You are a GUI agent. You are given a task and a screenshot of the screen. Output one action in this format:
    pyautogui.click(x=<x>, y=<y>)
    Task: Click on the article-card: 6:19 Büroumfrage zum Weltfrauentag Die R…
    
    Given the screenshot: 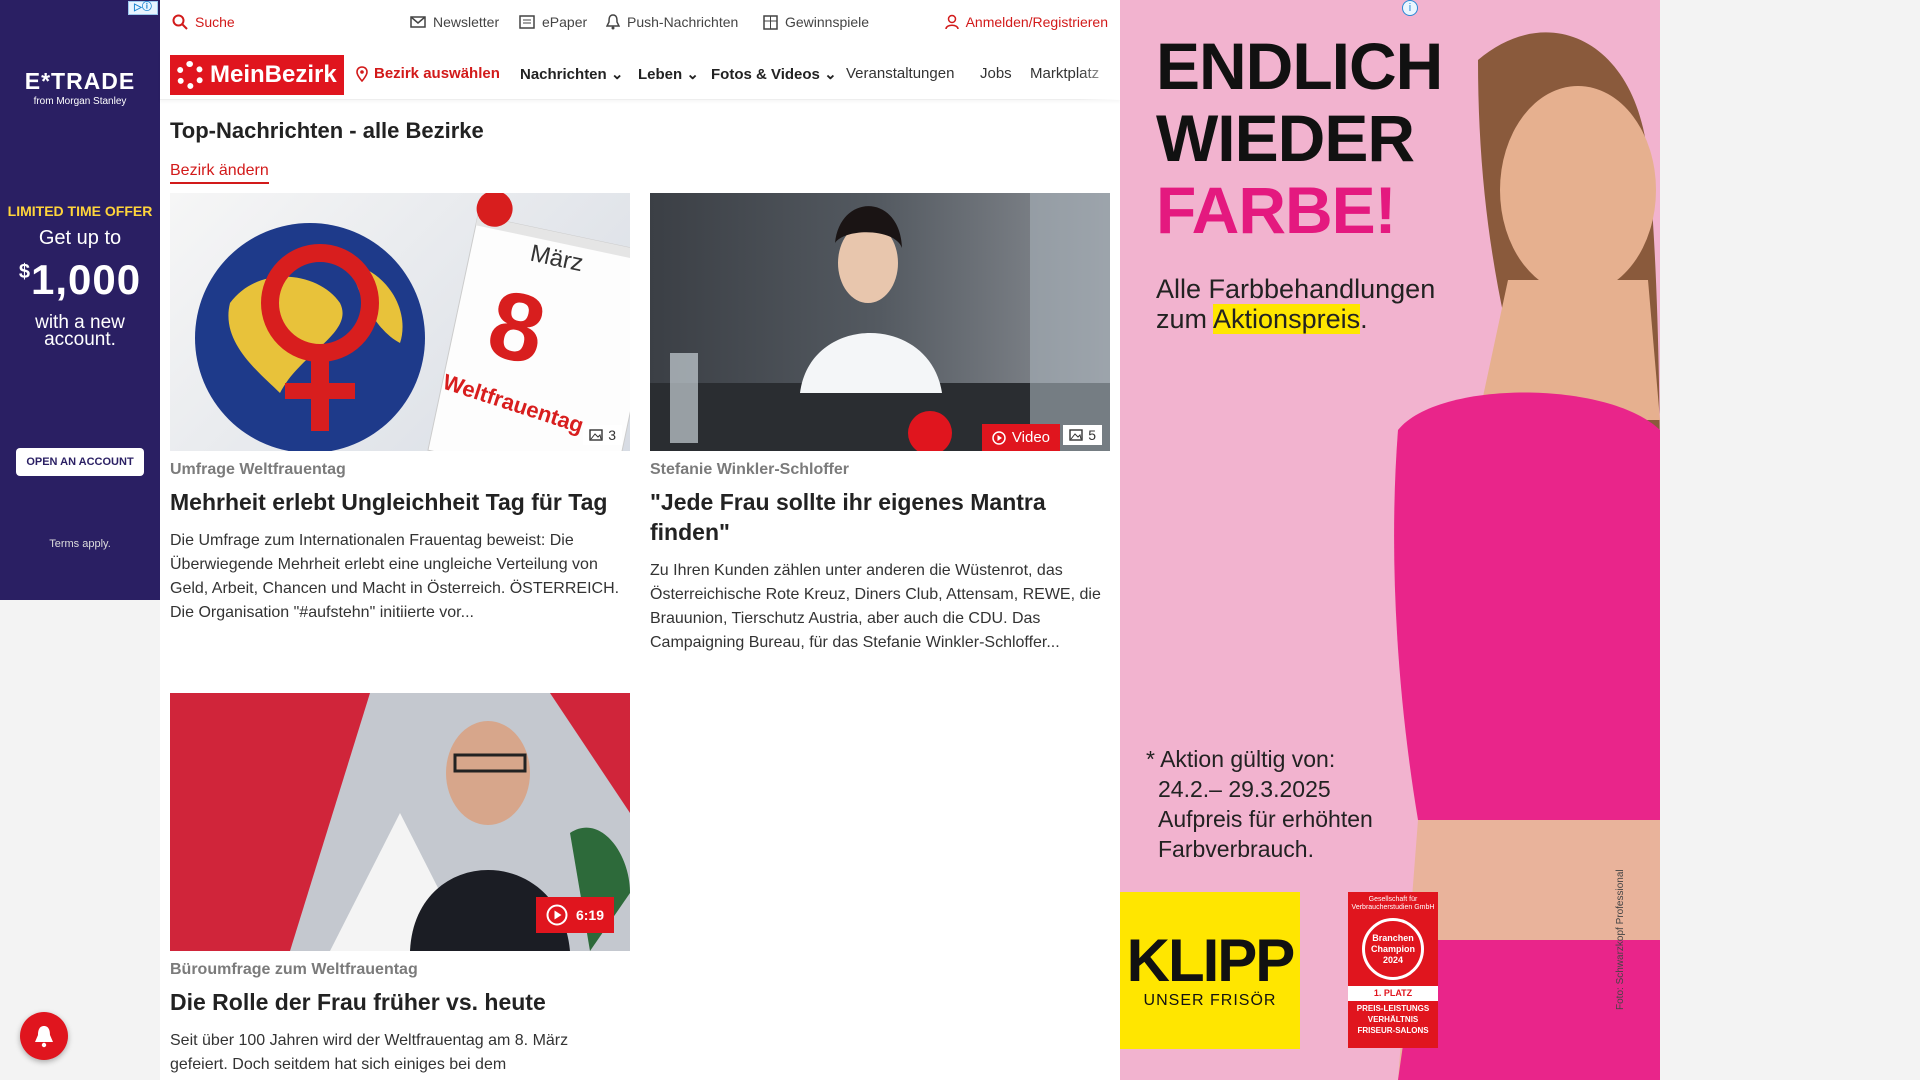 What is the action you would take?
    pyautogui.click(x=400, y=885)
    